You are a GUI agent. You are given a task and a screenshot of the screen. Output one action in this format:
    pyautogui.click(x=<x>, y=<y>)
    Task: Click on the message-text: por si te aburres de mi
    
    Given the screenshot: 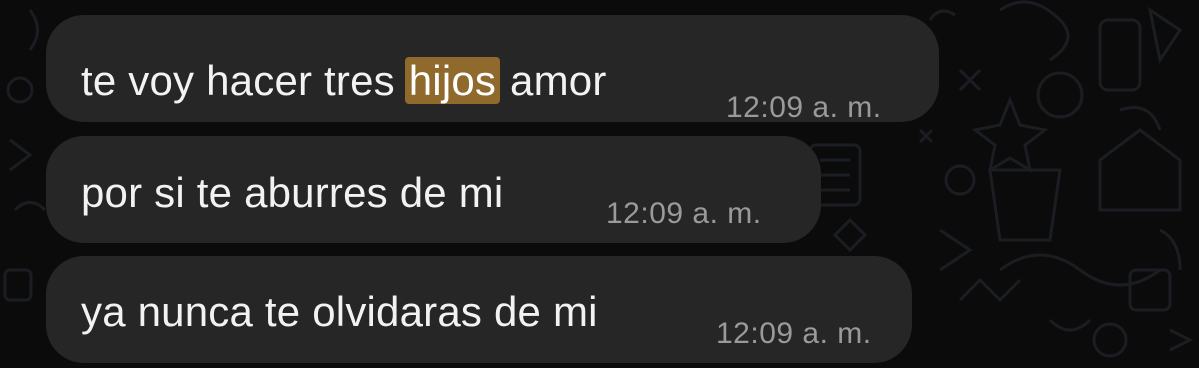 What is the action you would take?
    pyautogui.click(x=292, y=192)
    